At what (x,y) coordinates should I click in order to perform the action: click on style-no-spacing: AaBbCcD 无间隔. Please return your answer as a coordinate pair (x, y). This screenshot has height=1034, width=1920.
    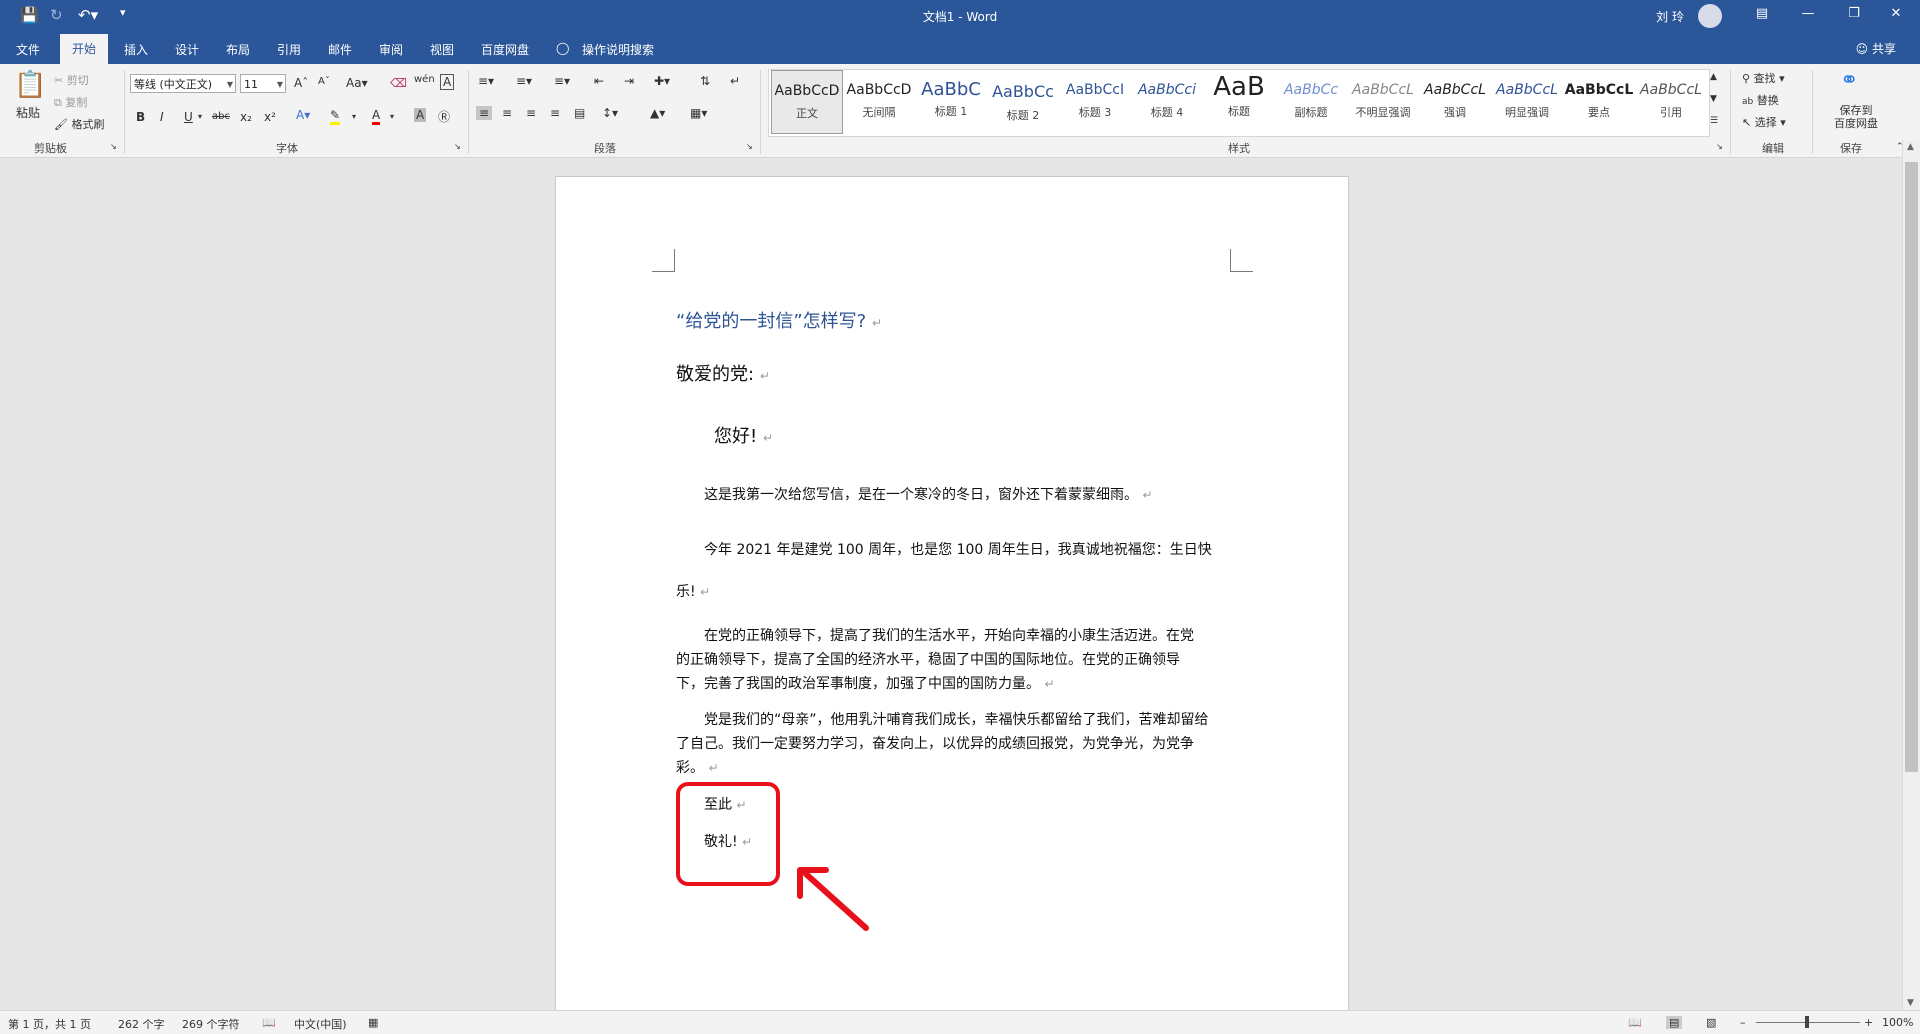
    Looking at the image, I should click on (879, 102).